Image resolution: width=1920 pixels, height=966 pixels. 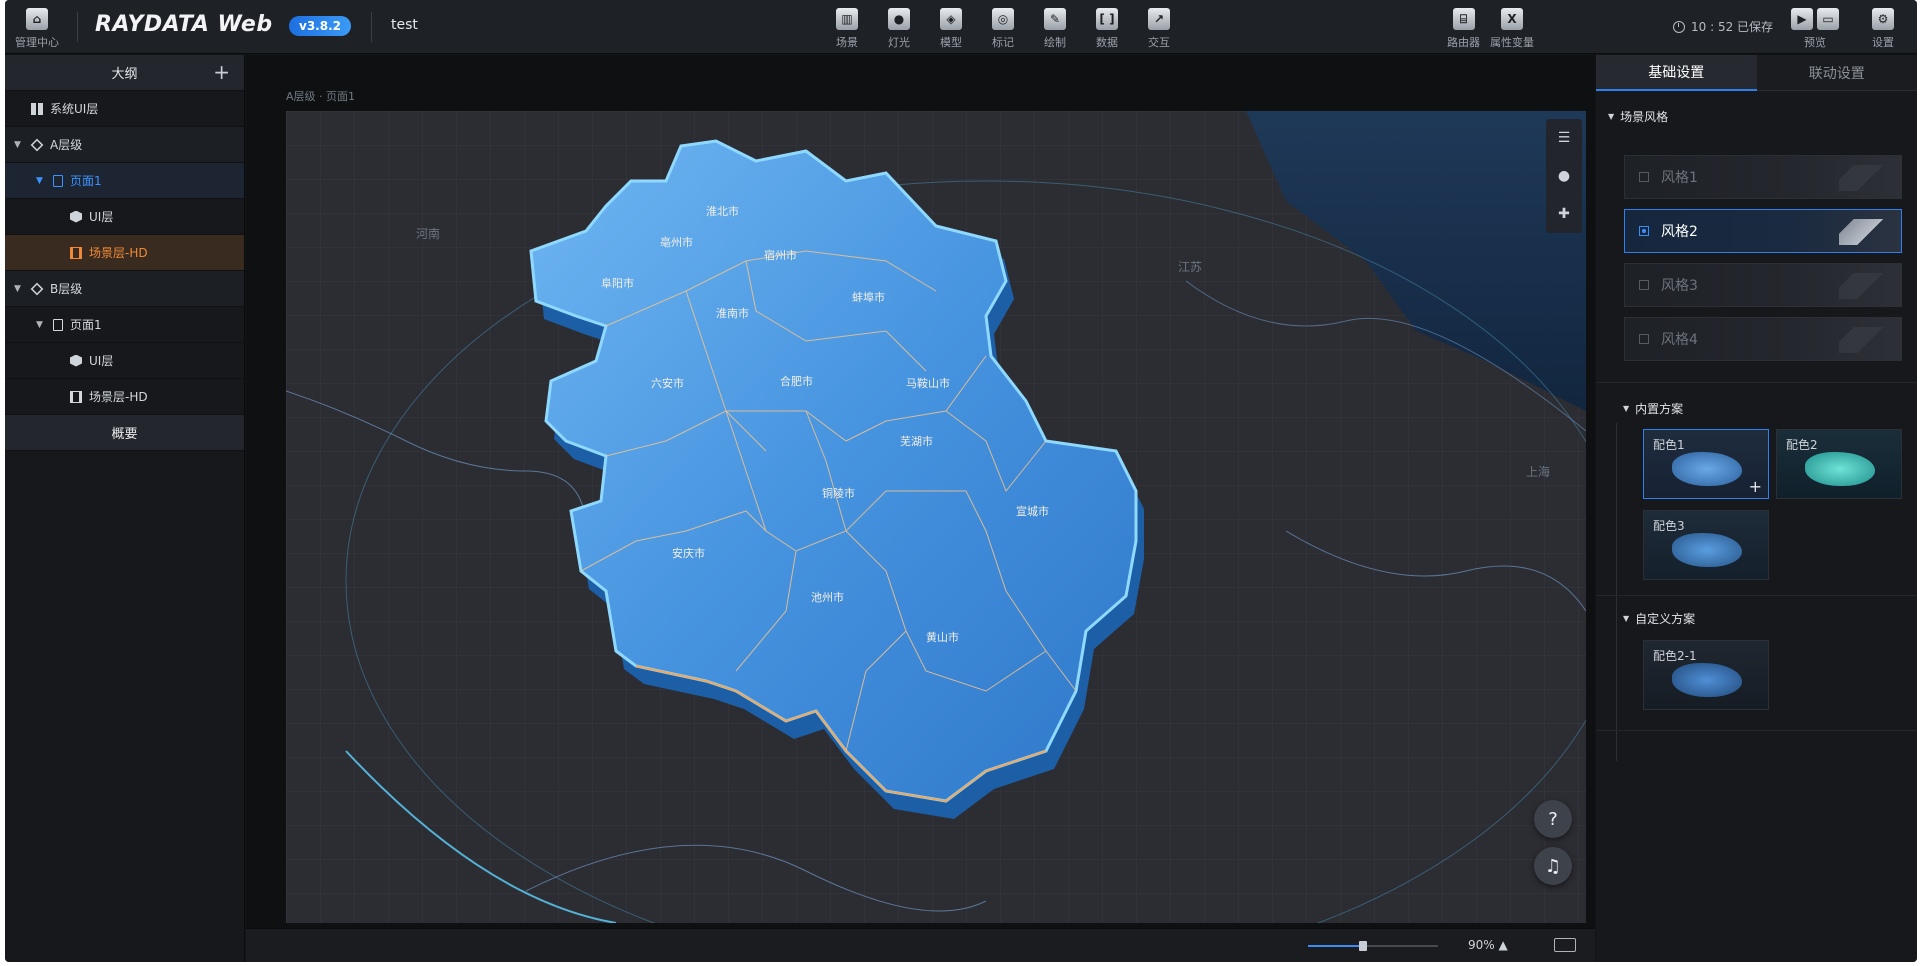 What do you see at coordinates (1488, 945) in the screenshot?
I see `zoom-level: 90% ▲` at bounding box center [1488, 945].